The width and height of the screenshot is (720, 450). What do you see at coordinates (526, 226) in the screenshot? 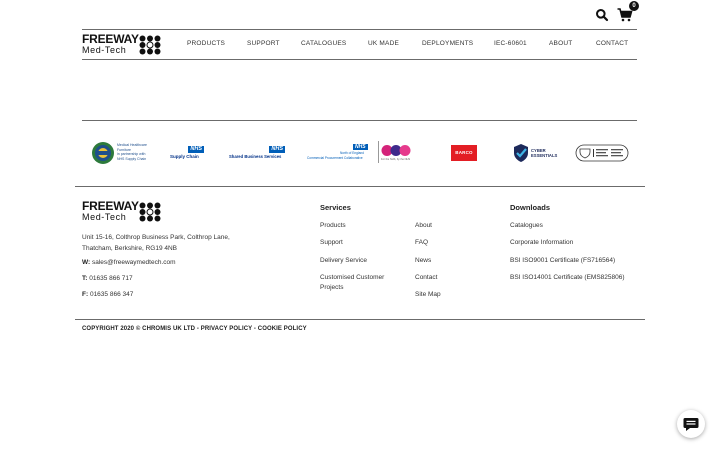
I see `download-catalogues: Catalogues` at bounding box center [526, 226].